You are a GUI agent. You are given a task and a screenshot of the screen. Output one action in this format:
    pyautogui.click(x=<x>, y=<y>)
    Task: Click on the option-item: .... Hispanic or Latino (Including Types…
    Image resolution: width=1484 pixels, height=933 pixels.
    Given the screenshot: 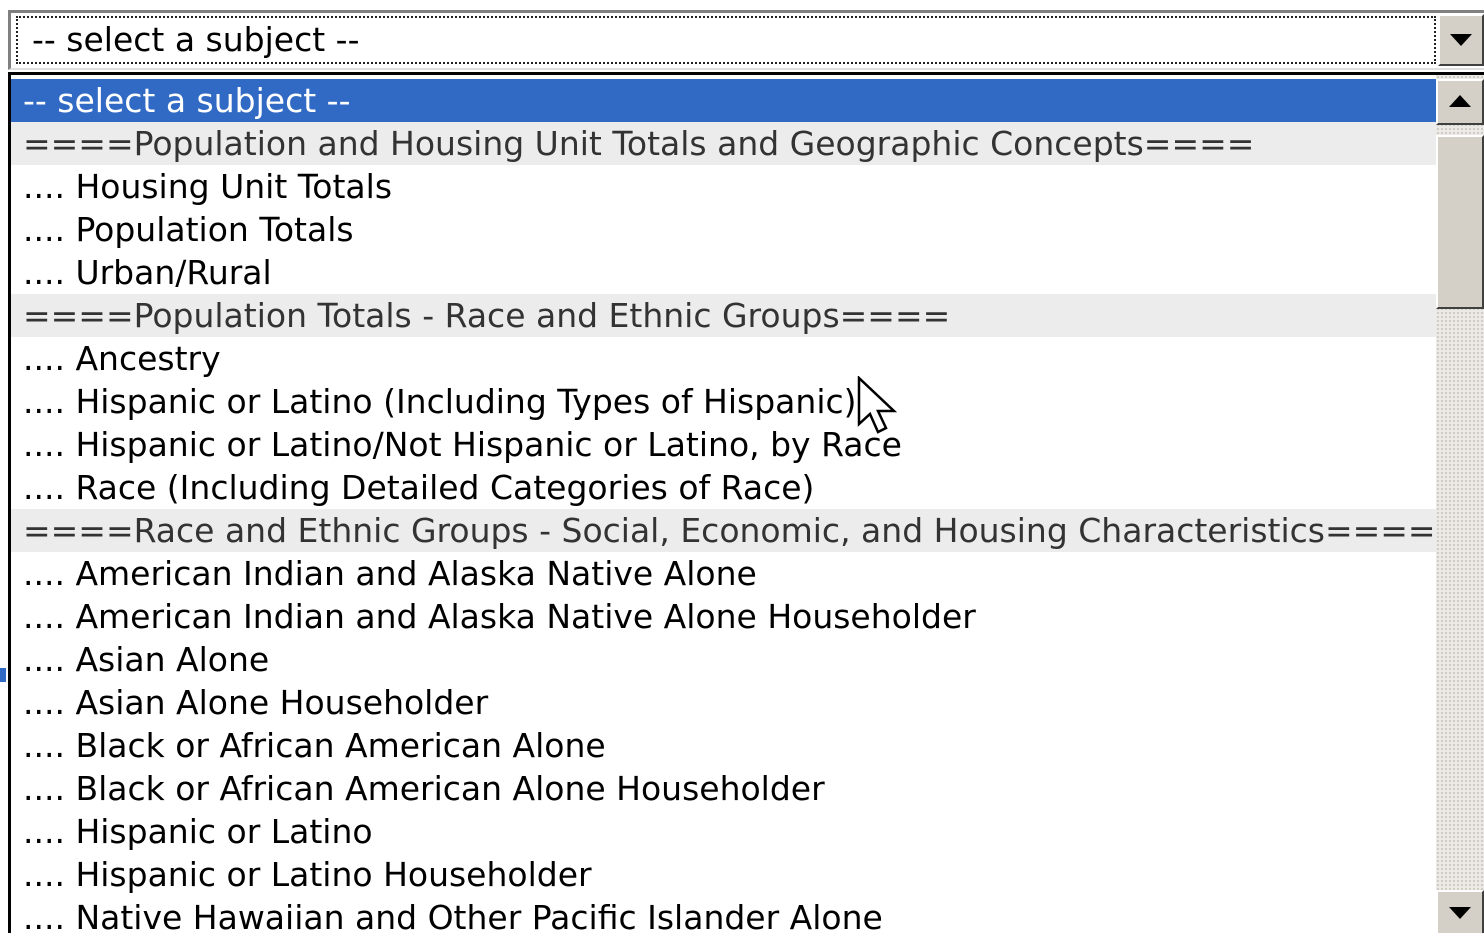 What is the action you would take?
    pyautogui.click(x=724, y=401)
    